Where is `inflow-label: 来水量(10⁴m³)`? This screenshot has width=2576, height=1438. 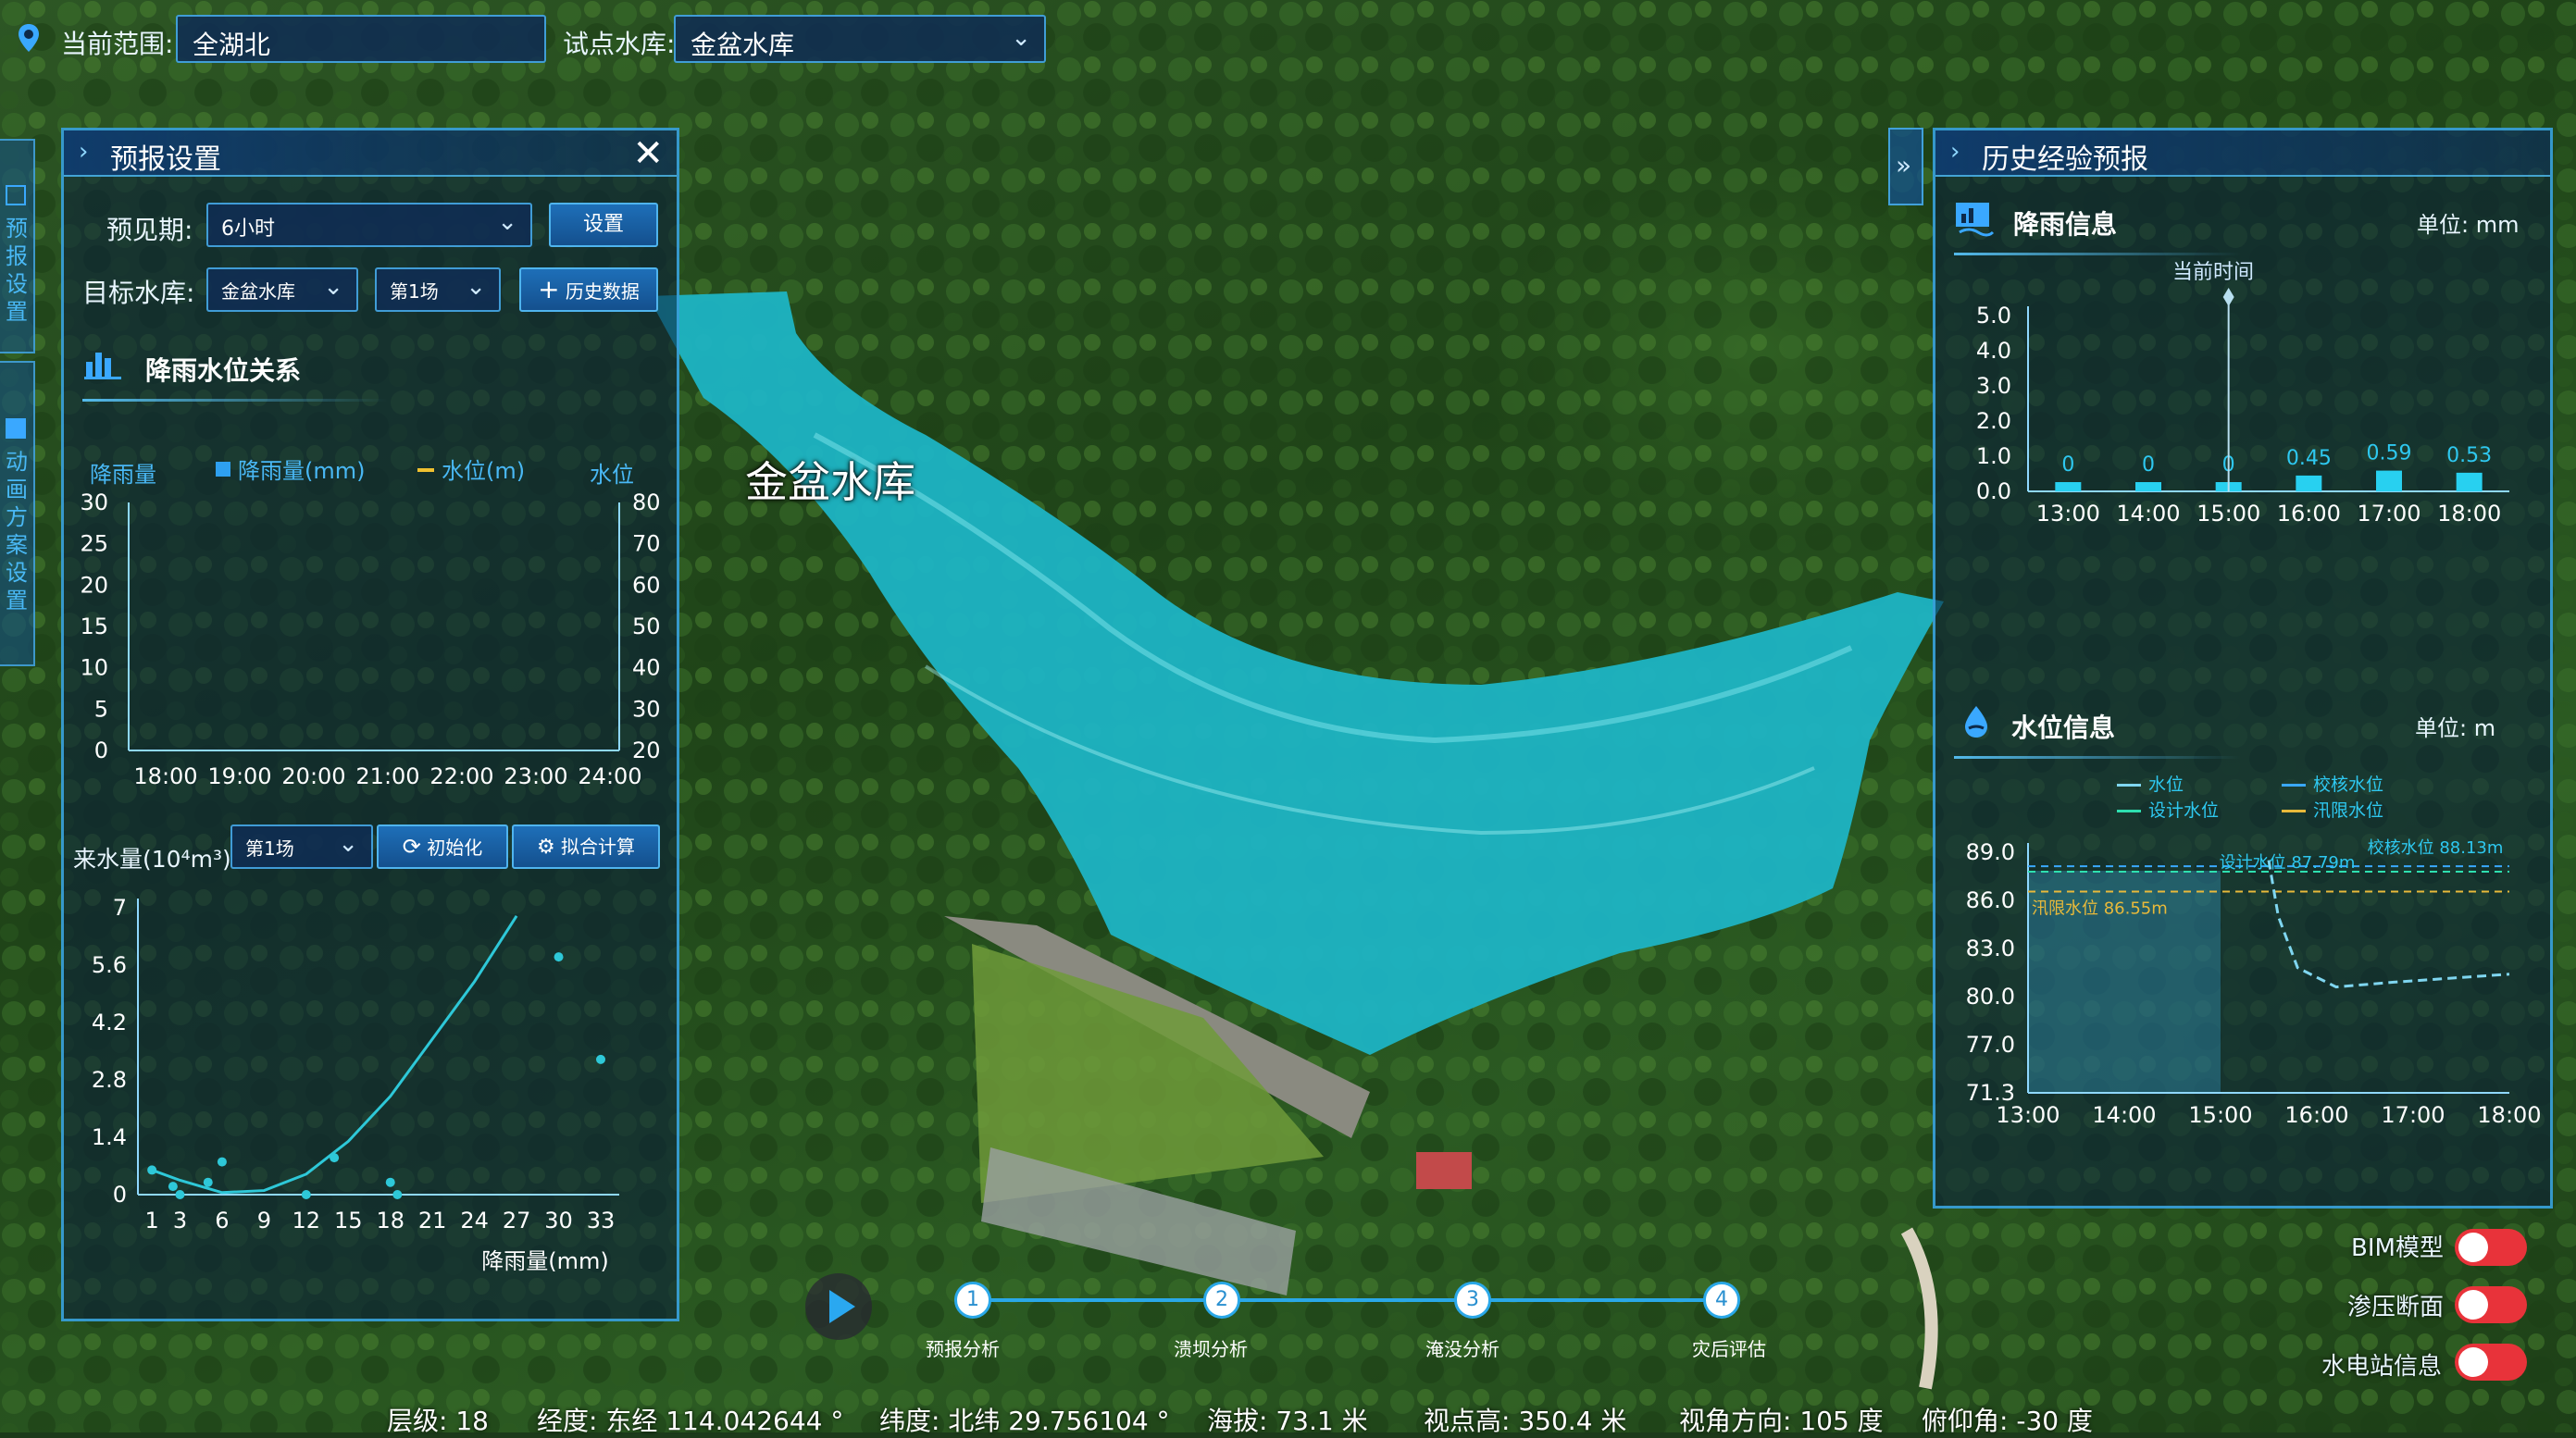 inflow-label: 来水量(10⁴m³) is located at coordinates (152, 859).